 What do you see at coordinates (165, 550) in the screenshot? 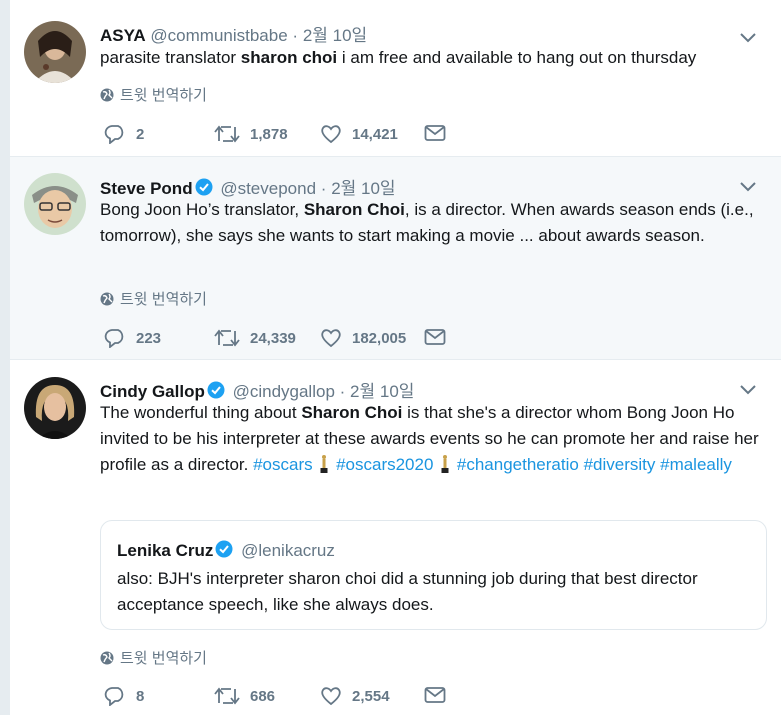
I see `display-name: Lenika Cruz` at bounding box center [165, 550].